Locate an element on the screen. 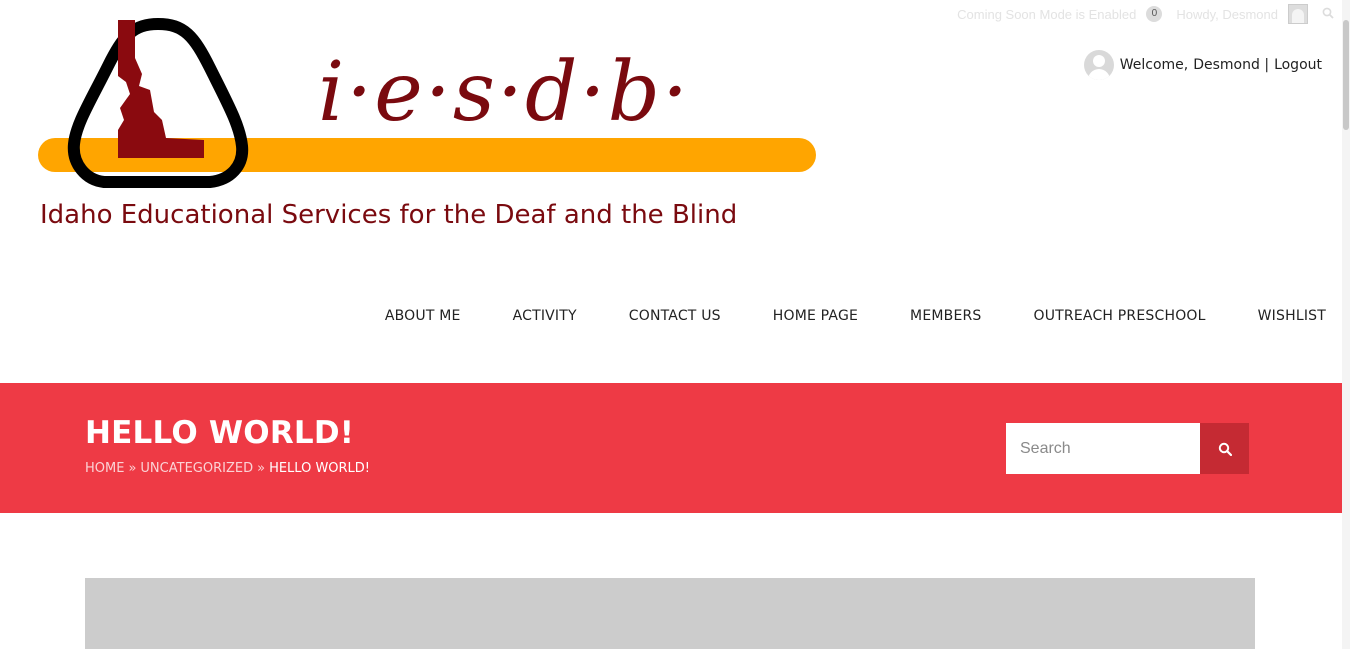 This screenshot has width=1350, height=649. admin-avatar-icon is located at coordinates (1298, 14).